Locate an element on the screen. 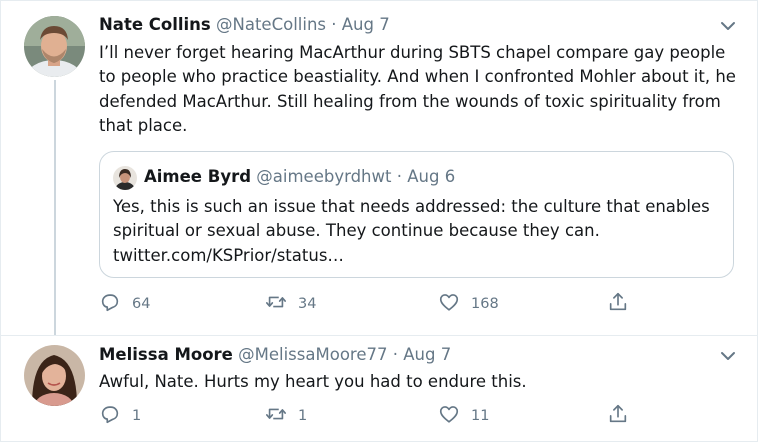 The width and height of the screenshot is (758, 442). like-button: 11 is located at coordinates (463, 416).